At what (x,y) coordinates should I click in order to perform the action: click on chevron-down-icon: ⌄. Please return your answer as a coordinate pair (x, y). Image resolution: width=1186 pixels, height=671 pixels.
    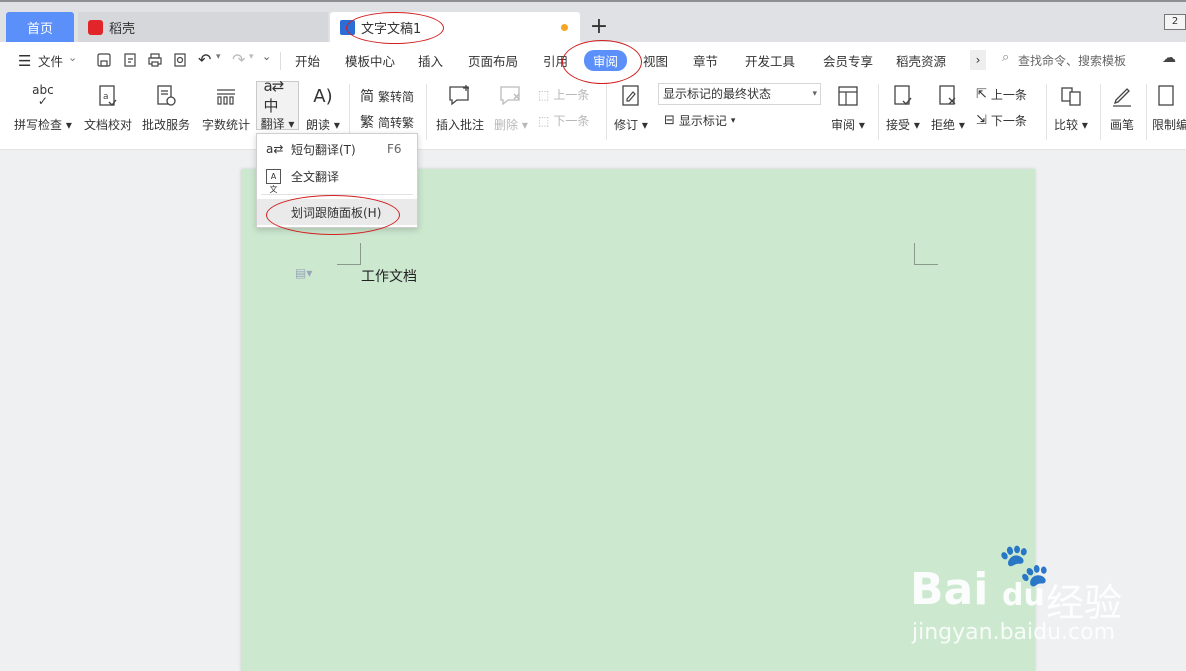
    Looking at the image, I should click on (72, 57).